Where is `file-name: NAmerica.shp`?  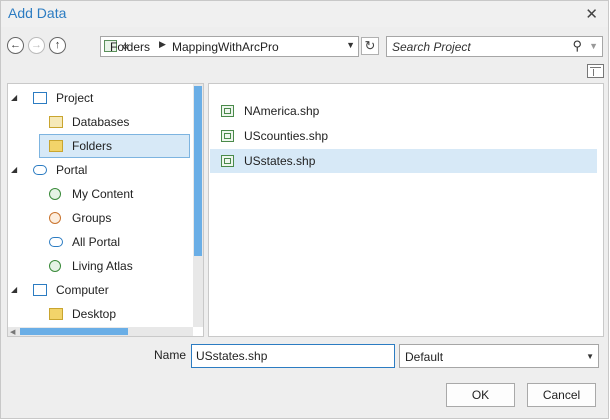 file-name: NAmerica.shp is located at coordinates (282, 111).